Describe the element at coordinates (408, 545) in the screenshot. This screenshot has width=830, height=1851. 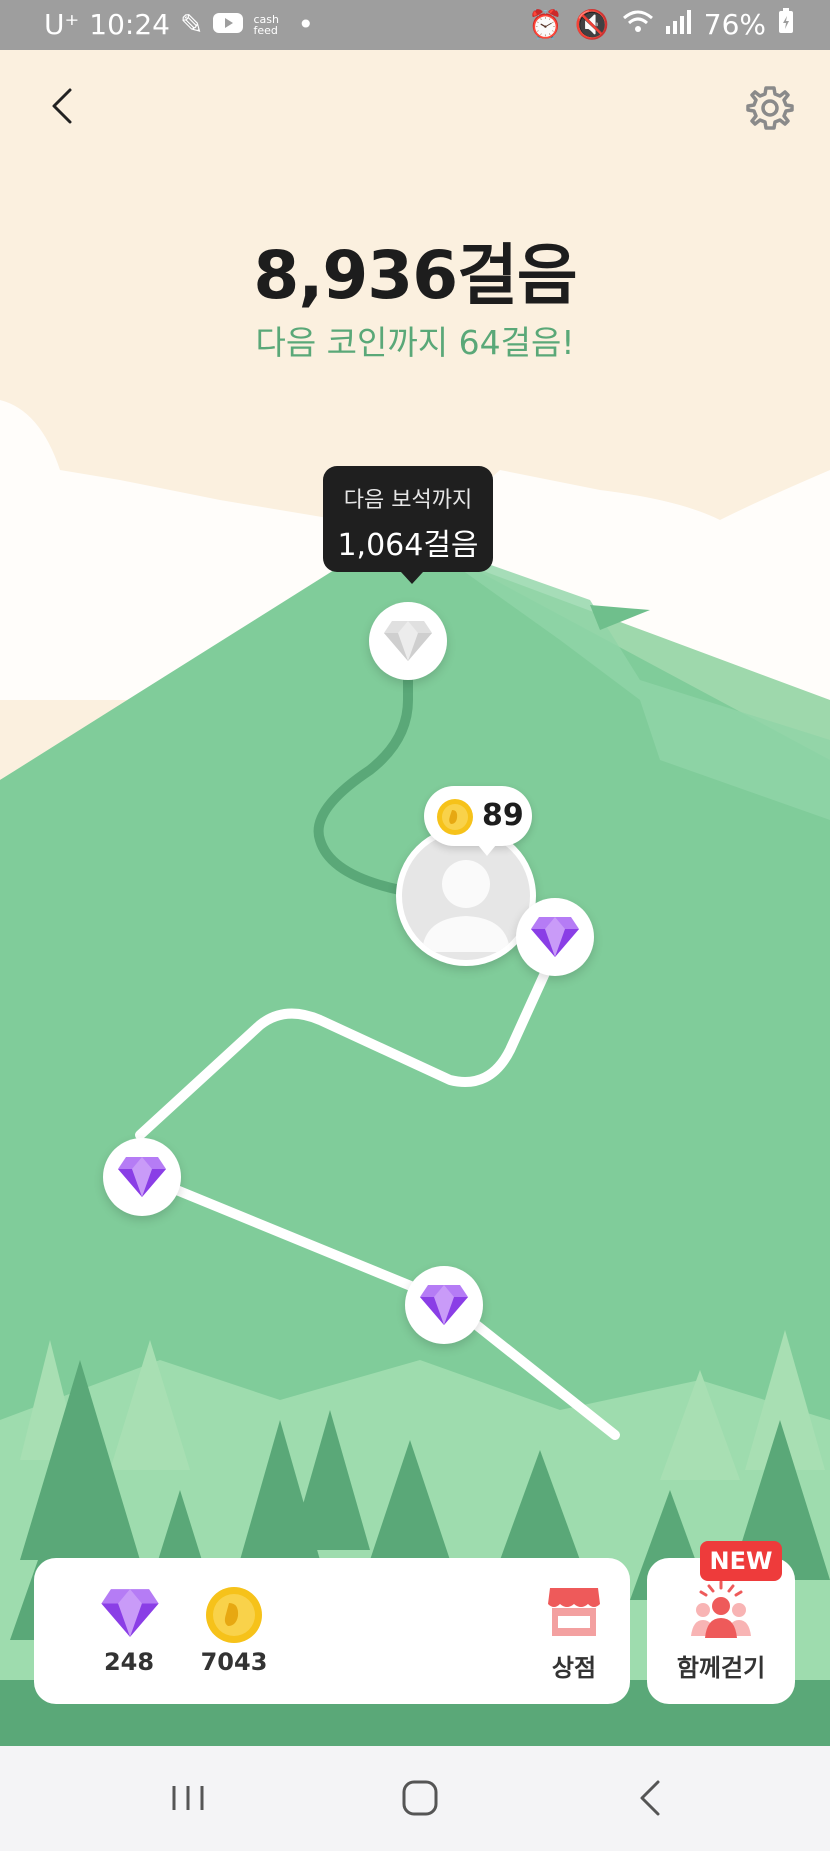
I see `tooltip-steps: 1,064걸음` at that location.